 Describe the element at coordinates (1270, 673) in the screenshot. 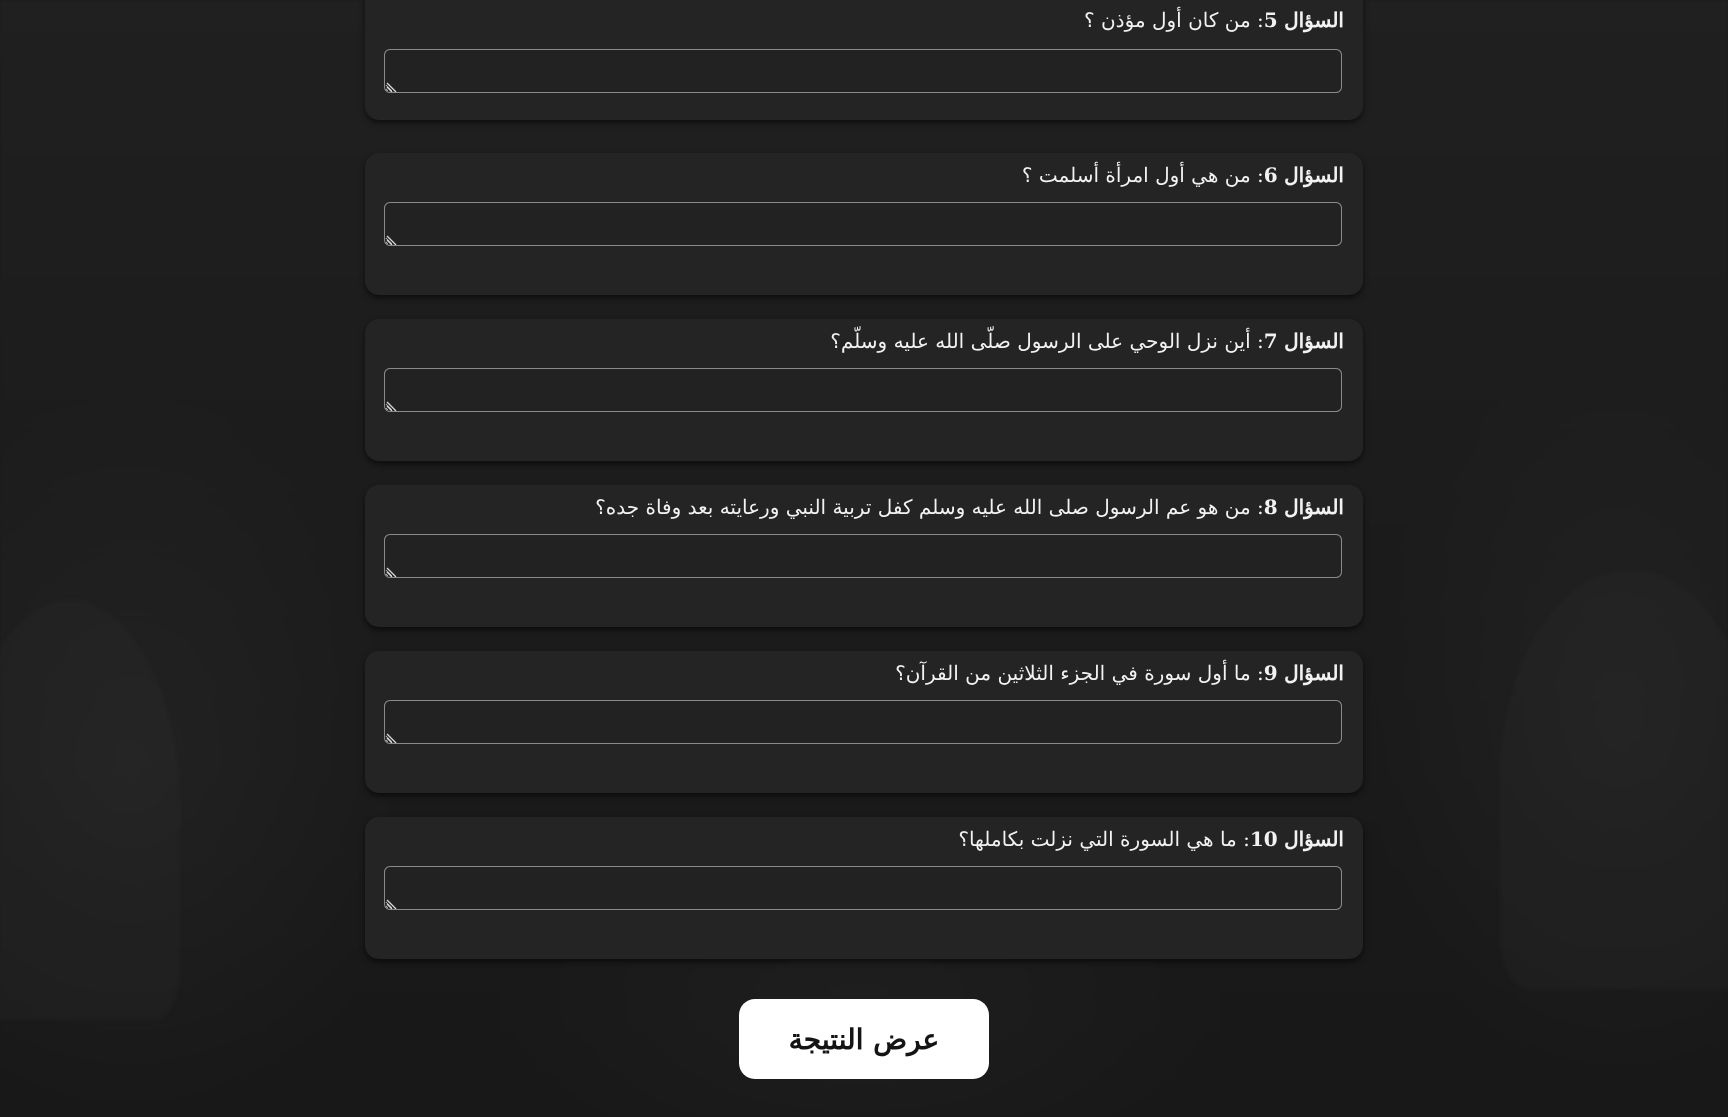

I see `question-number: 9` at that location.